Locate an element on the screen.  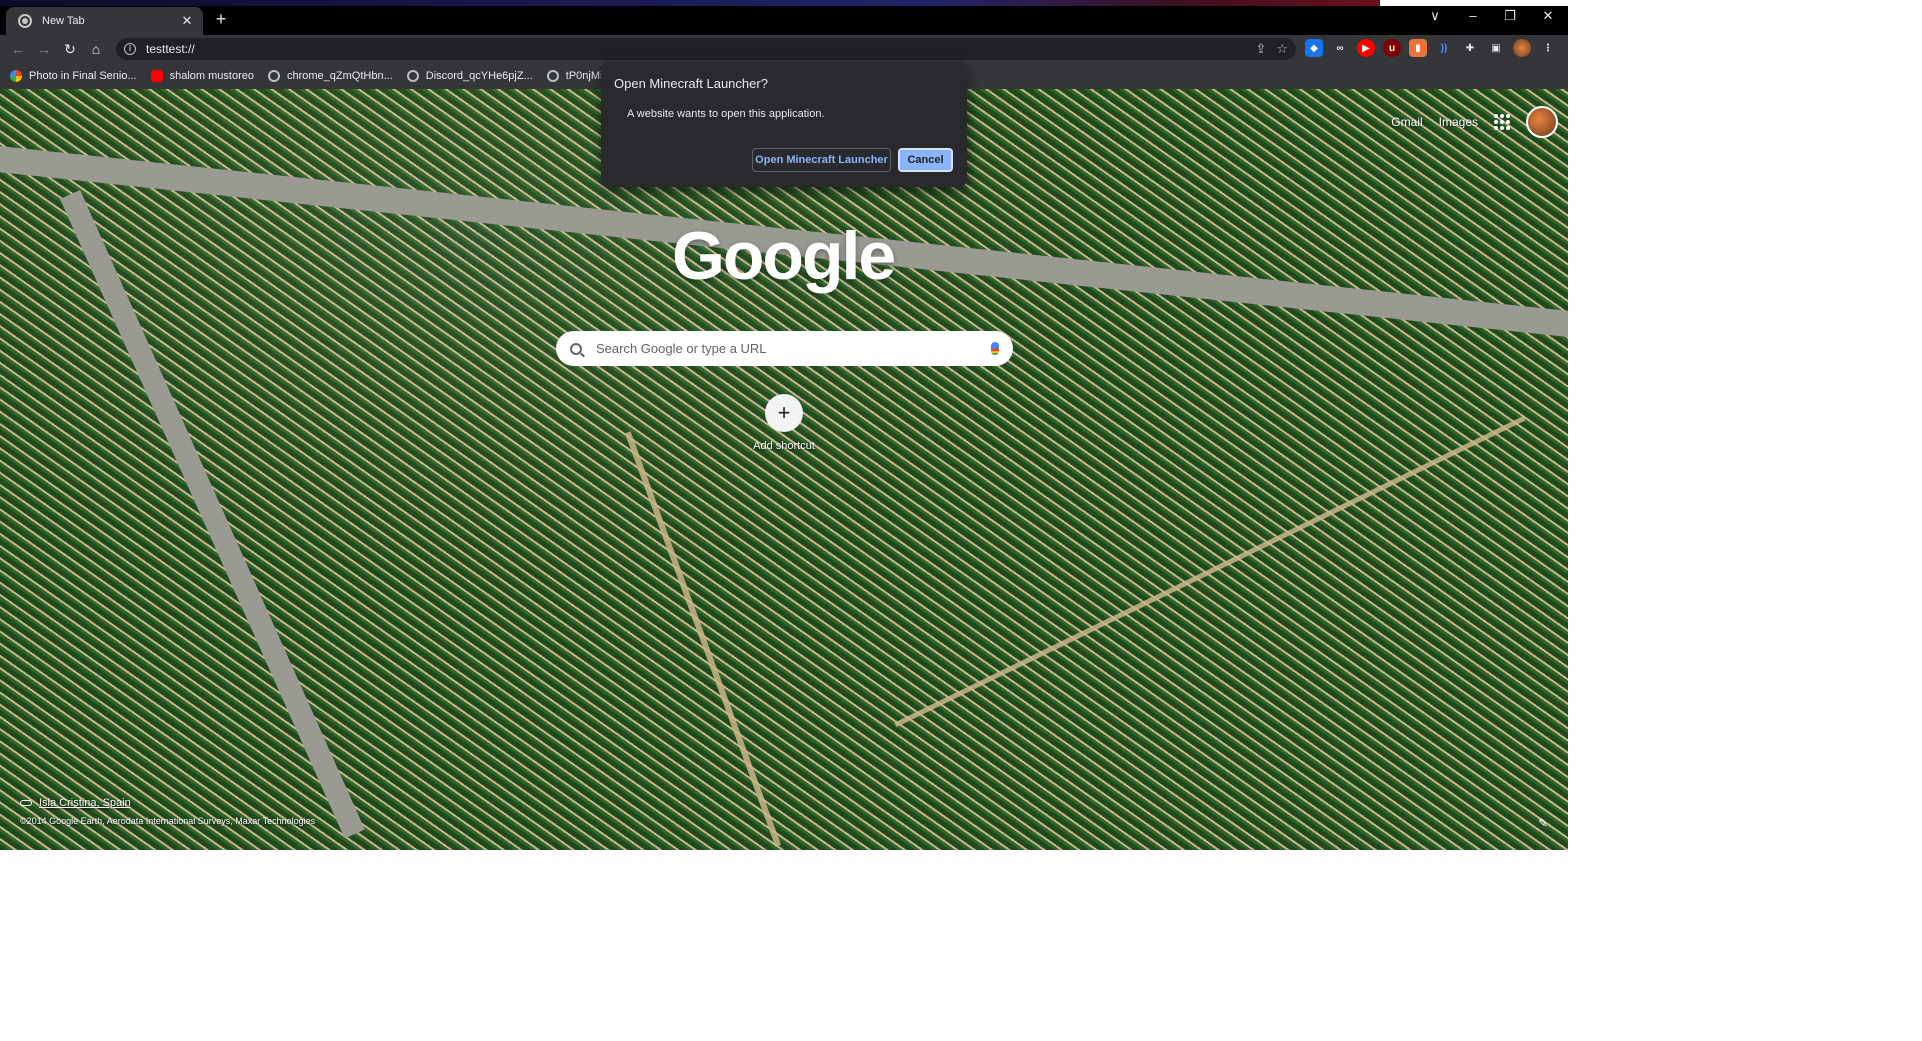
extension-glasses-icon: ∞ is located at coordinates (1340, 48).